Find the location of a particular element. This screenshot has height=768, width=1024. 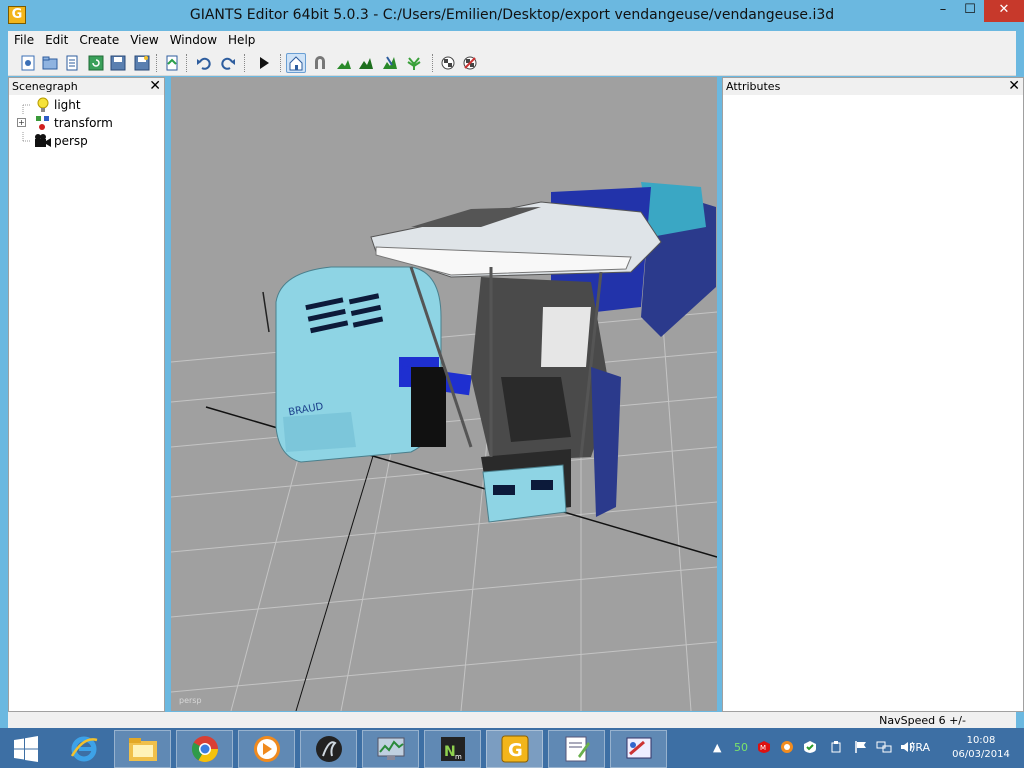

giants-editor-icon: G is located at coordinates (514, 749).